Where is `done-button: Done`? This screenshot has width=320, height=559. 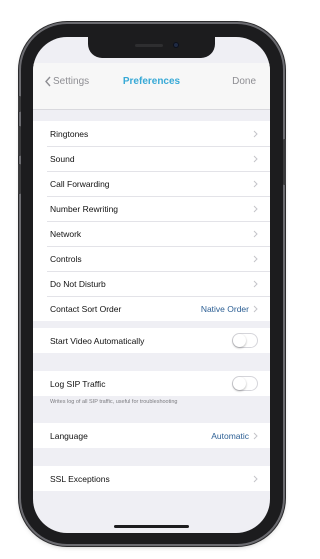 done-button: Done is located at coordinates (244, 81).